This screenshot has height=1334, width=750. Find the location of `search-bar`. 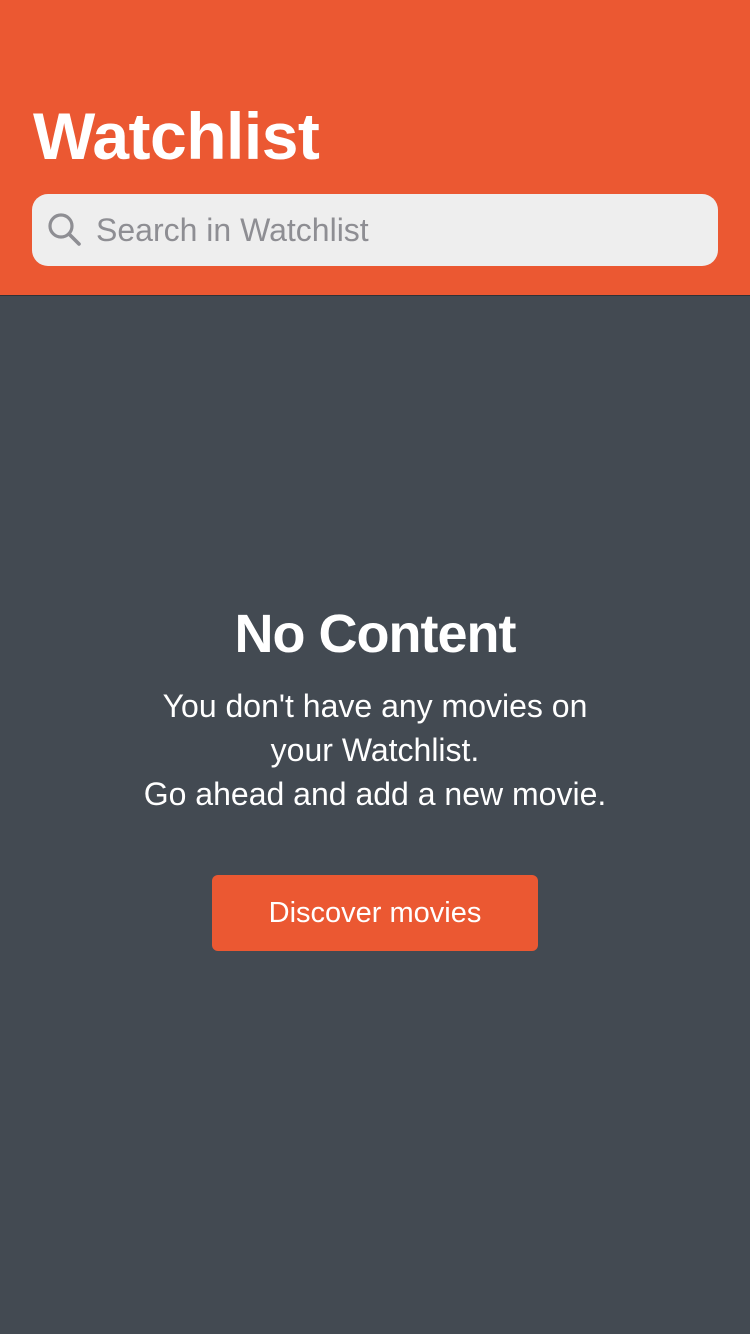

search-bar is located at coordinates (375, 230).